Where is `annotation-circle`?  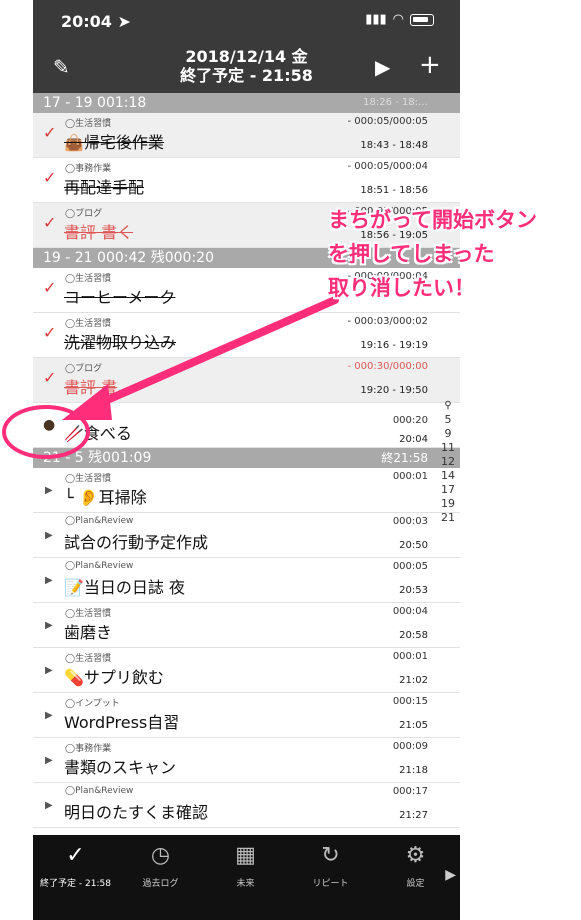
annotation-circle is located at coordinates (46, 432).